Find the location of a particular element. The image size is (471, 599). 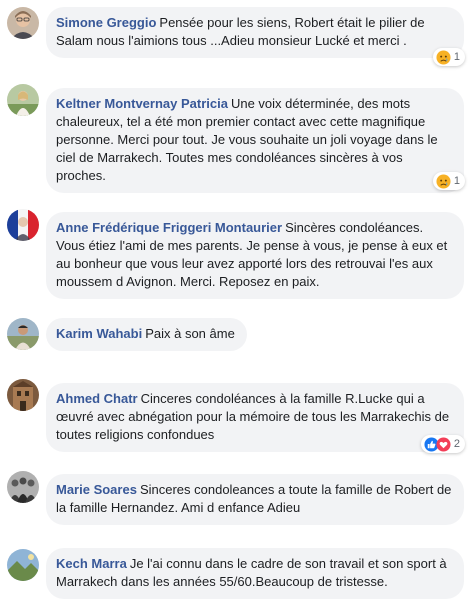

avatar-woman-glasses is located at coordinates (23, 23).